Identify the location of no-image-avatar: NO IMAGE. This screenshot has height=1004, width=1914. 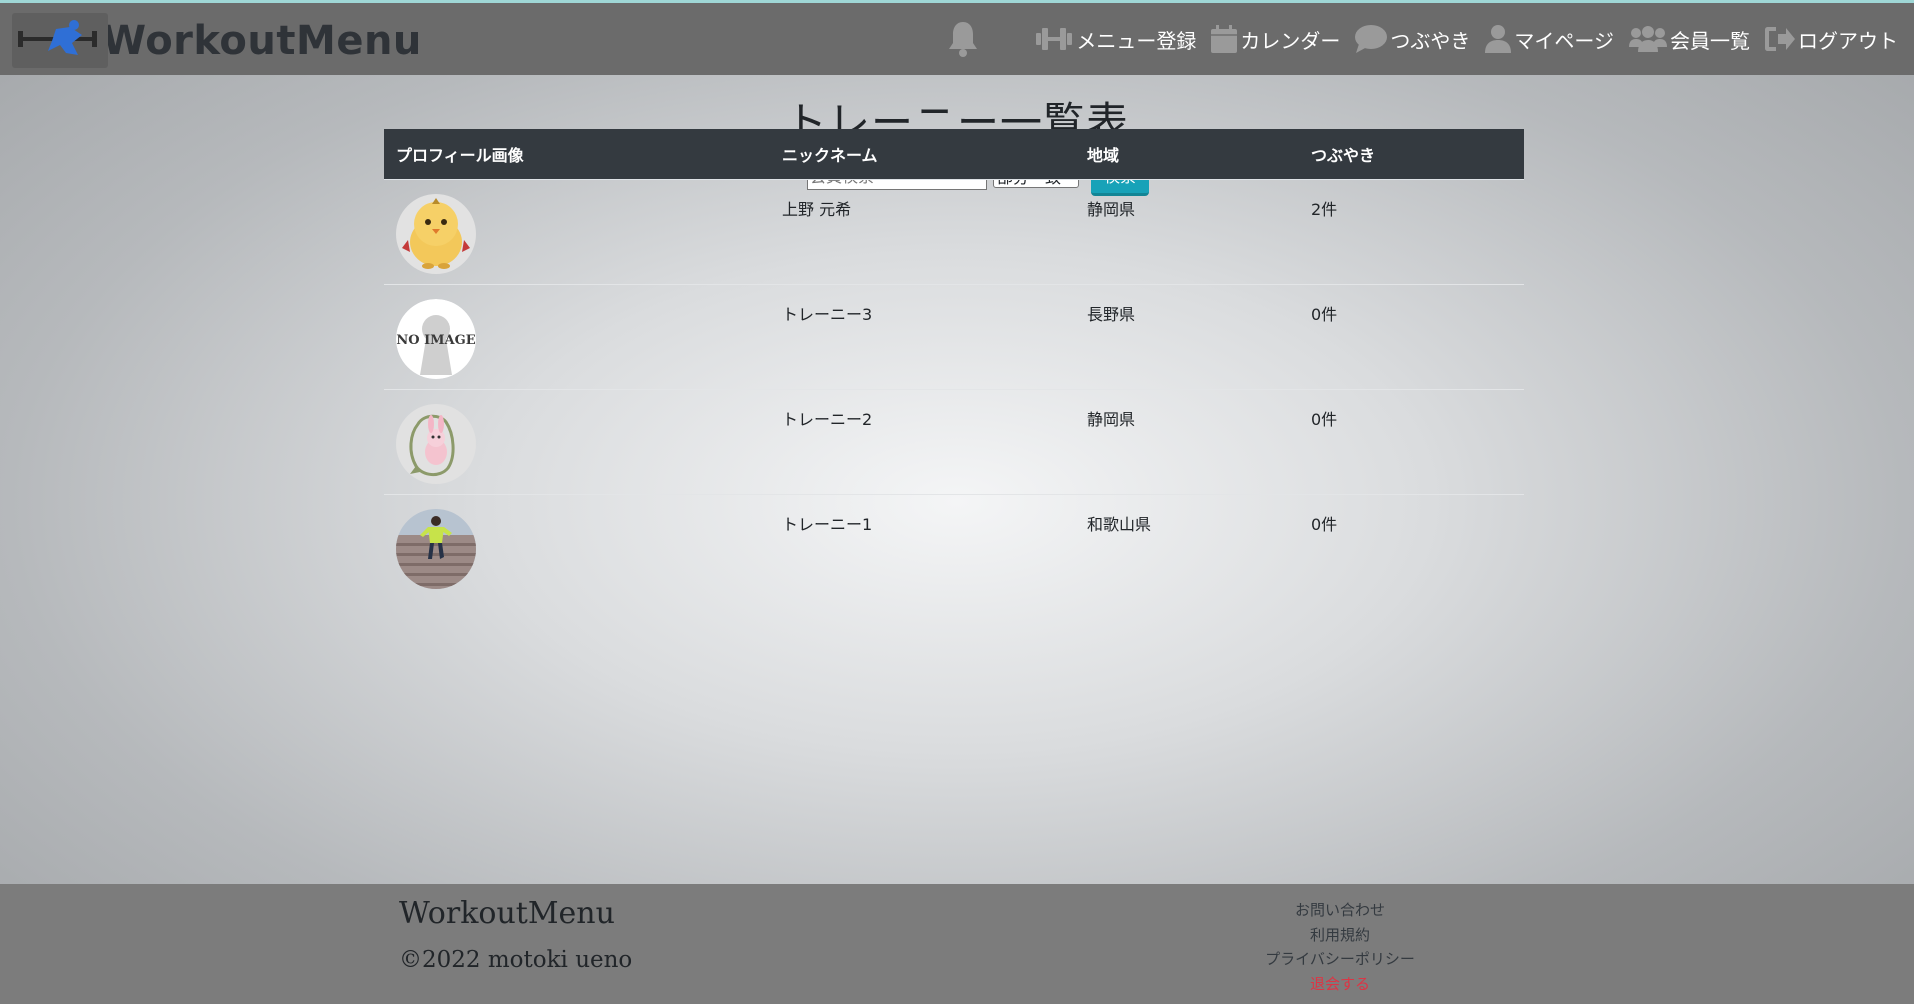
(436, 338).